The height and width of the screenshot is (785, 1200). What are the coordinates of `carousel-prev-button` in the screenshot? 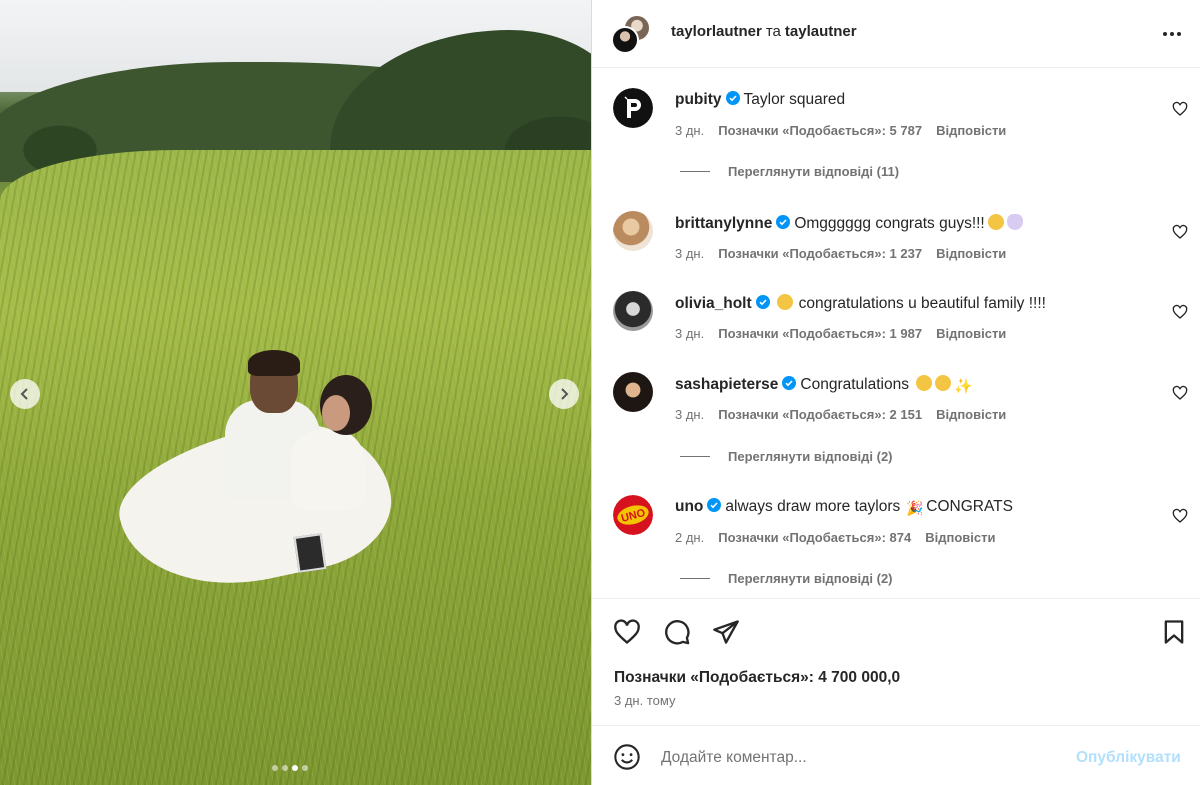 It's located at (25, 394).